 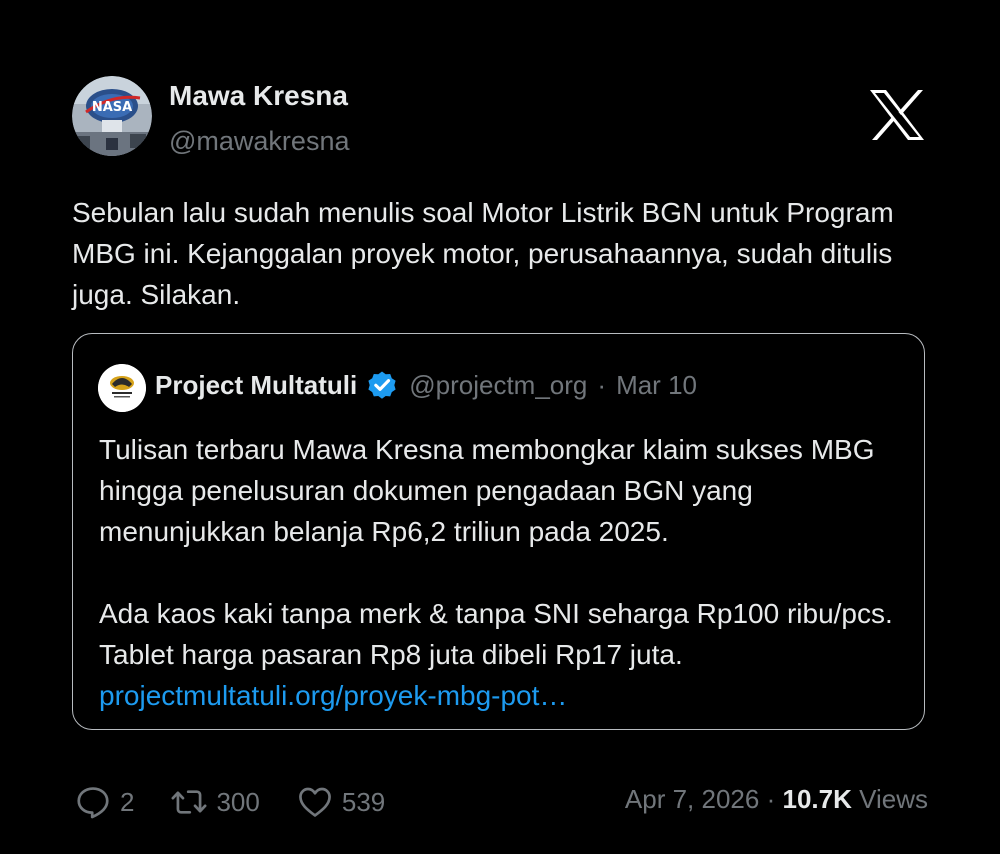 I want to click on retweet-icon, so click(x=189, y=802).